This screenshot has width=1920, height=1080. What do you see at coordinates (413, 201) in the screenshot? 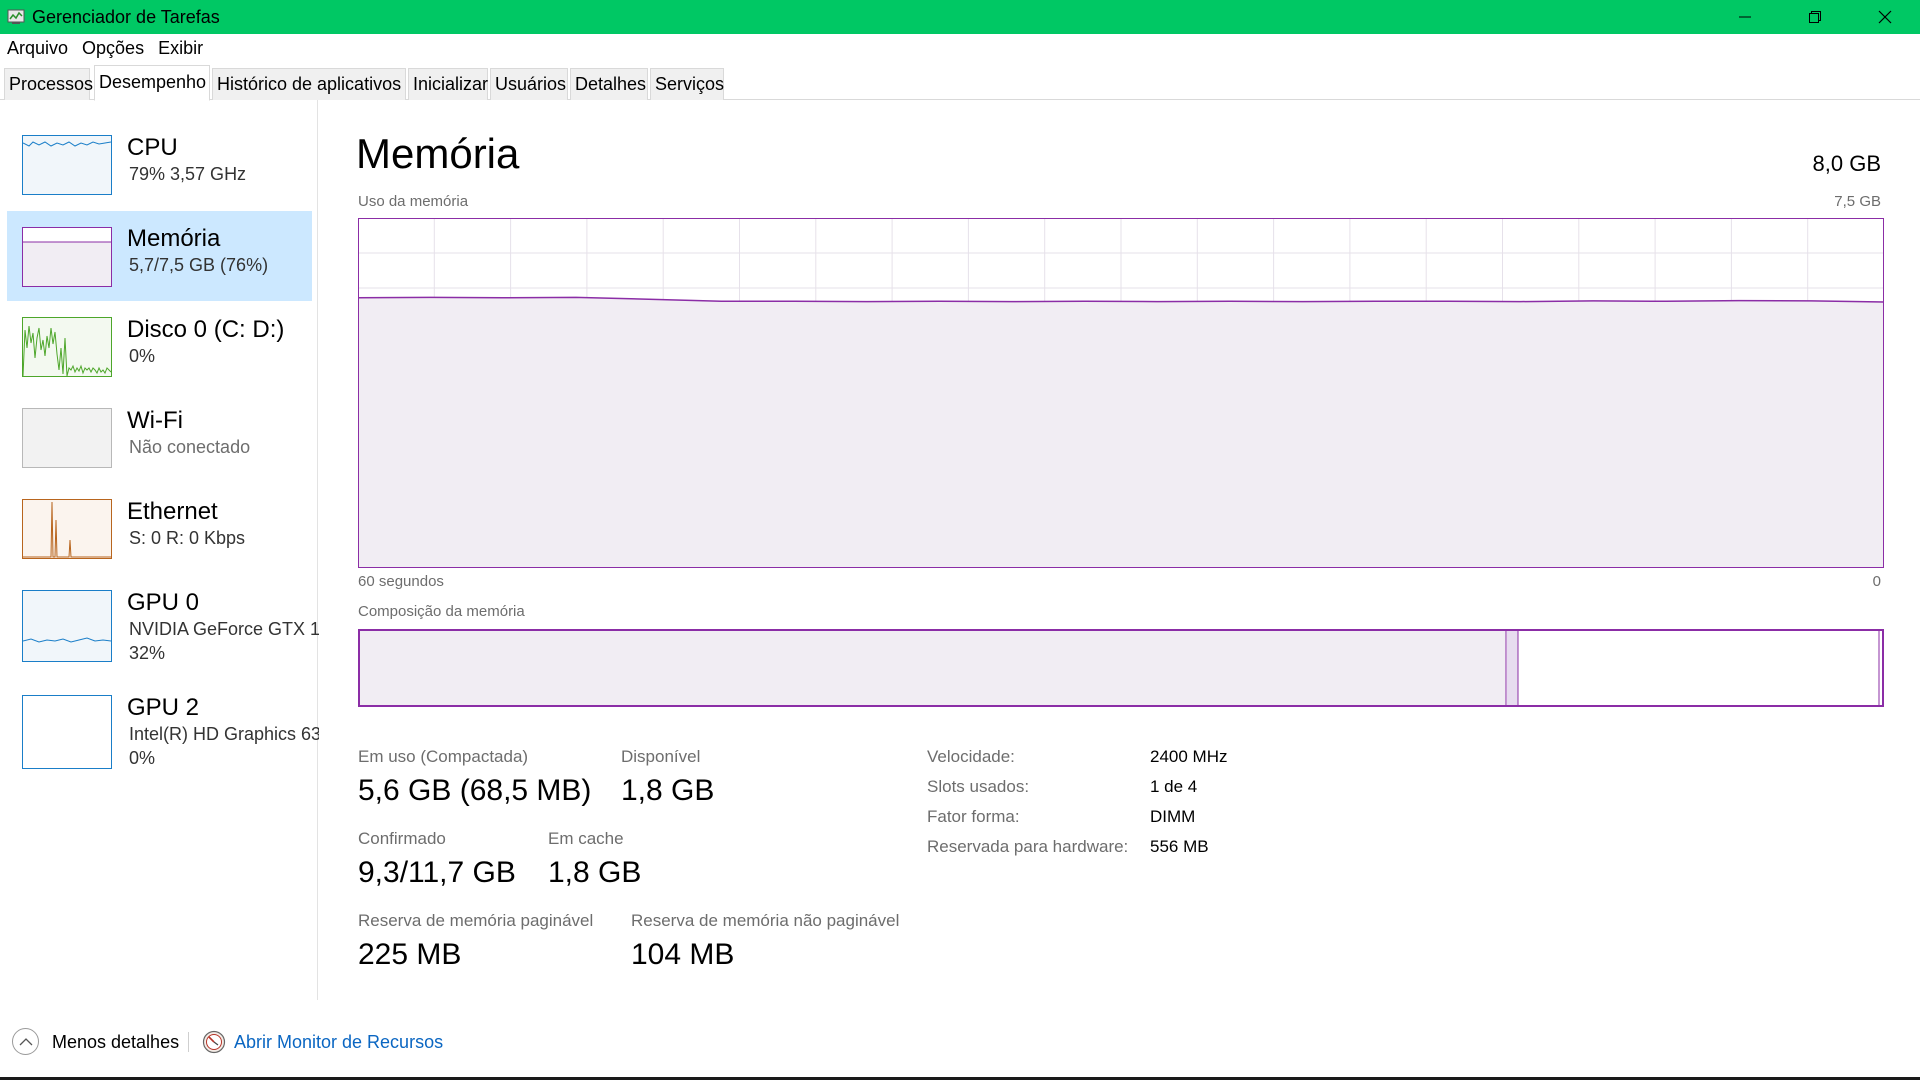
I see `usage-graph-label: Uso da memória` at bounding box center [413, 201].